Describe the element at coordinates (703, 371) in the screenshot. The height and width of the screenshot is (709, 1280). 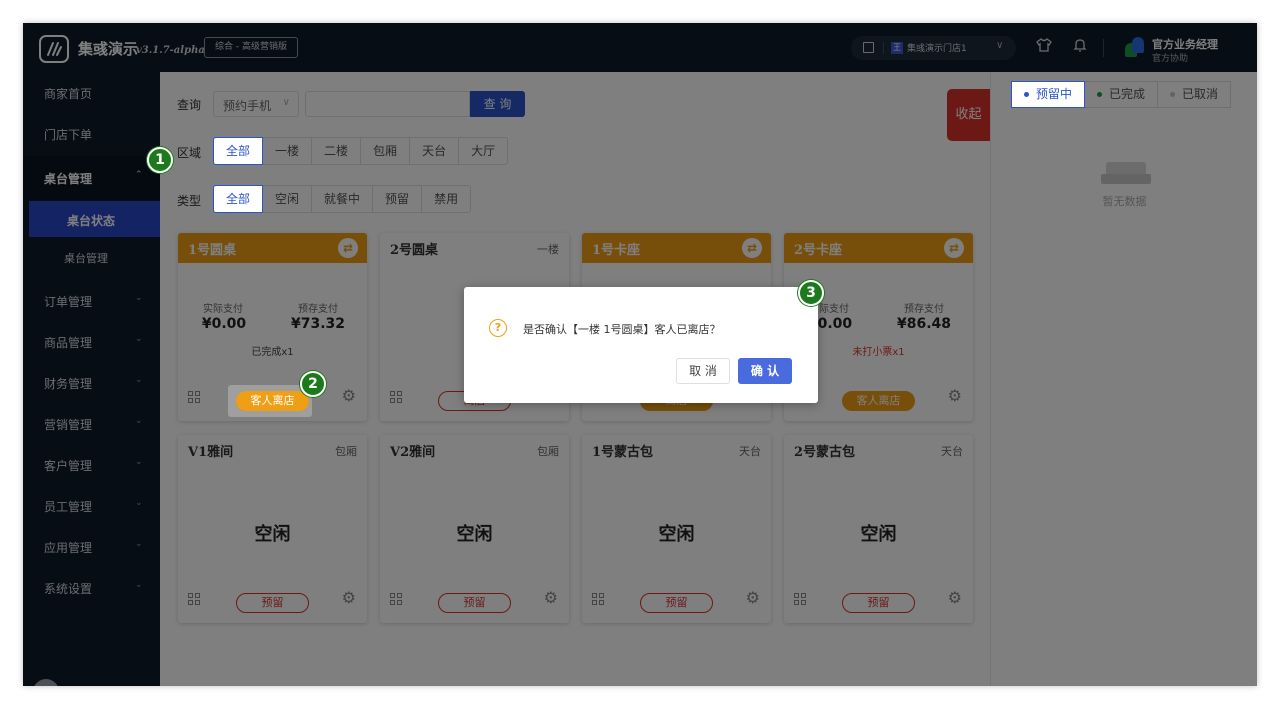
I see `cancel-button: 取 消` at that location.